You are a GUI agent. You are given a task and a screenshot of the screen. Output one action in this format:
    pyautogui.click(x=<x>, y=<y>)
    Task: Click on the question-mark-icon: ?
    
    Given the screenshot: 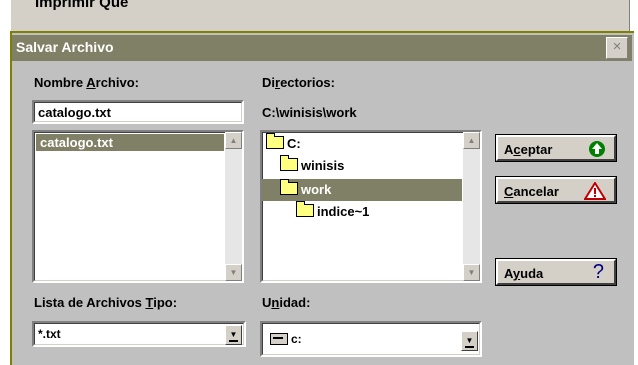 What is the action you would take?
    pyautogui.click(x=598, y=272)
    